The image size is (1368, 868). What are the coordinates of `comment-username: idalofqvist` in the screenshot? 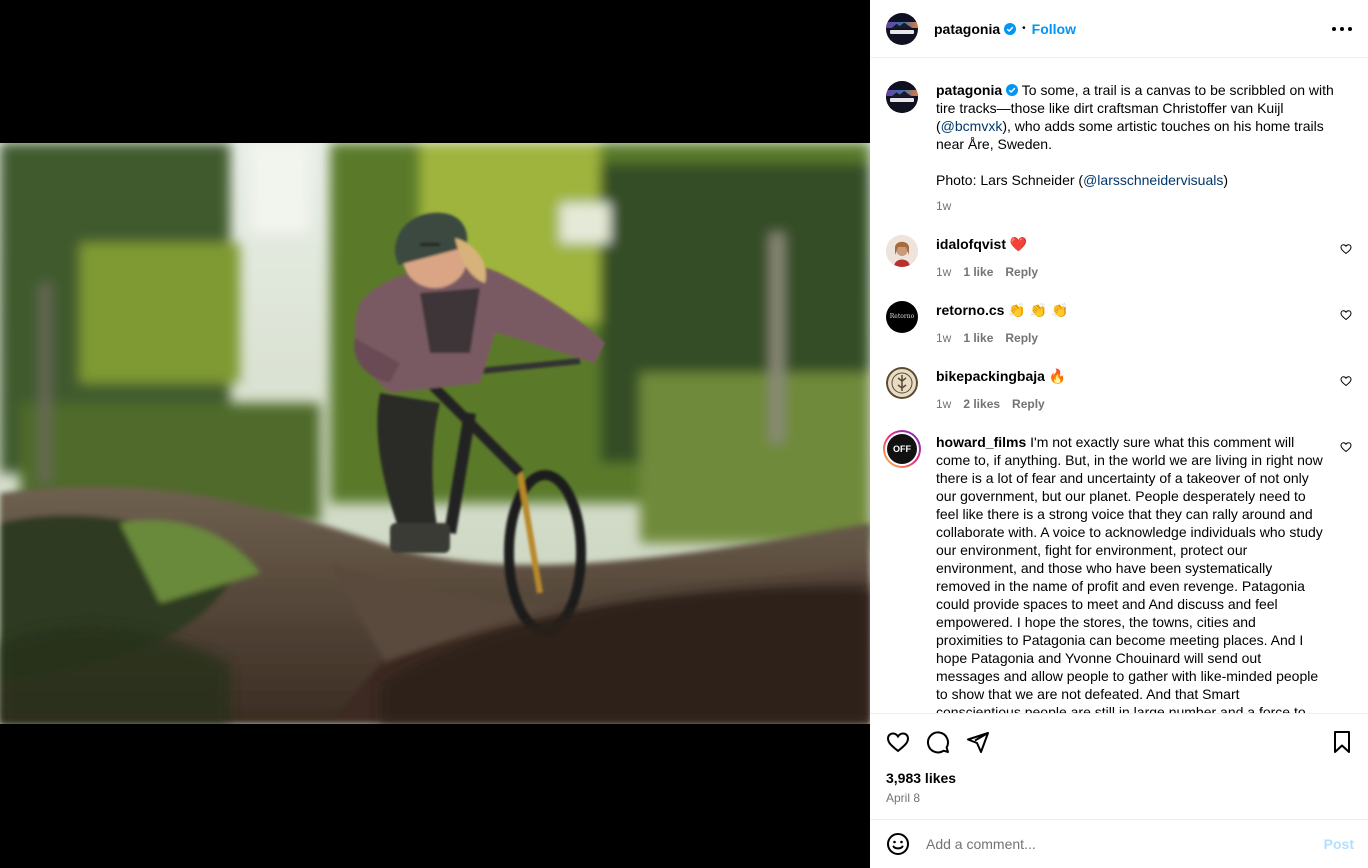 It's located at (971, 244).